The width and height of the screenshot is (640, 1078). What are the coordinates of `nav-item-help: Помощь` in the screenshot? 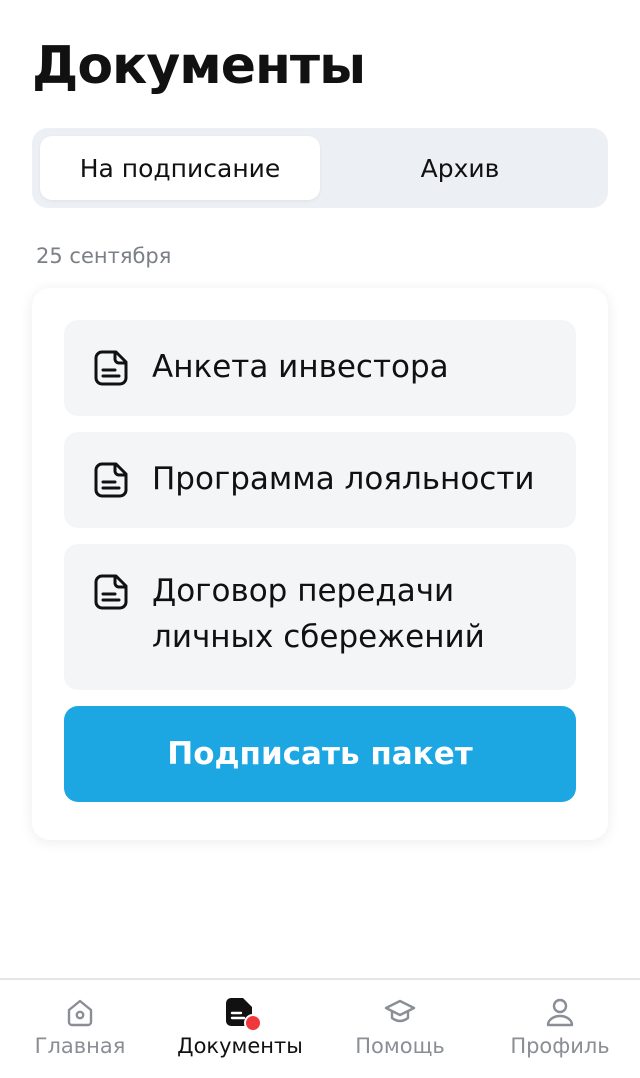 It's located at (400, 1029).